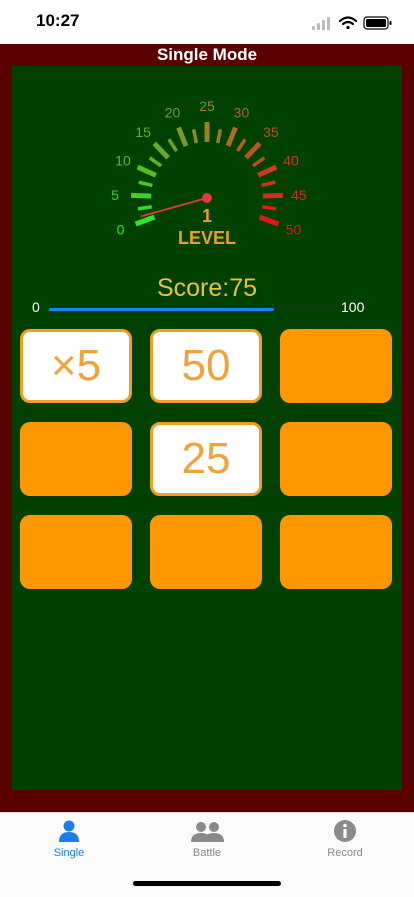 Image resolution: width=414 pixels, height=897 pixels. I want to click on gauge-tick-label: 40, so click(291, 161).